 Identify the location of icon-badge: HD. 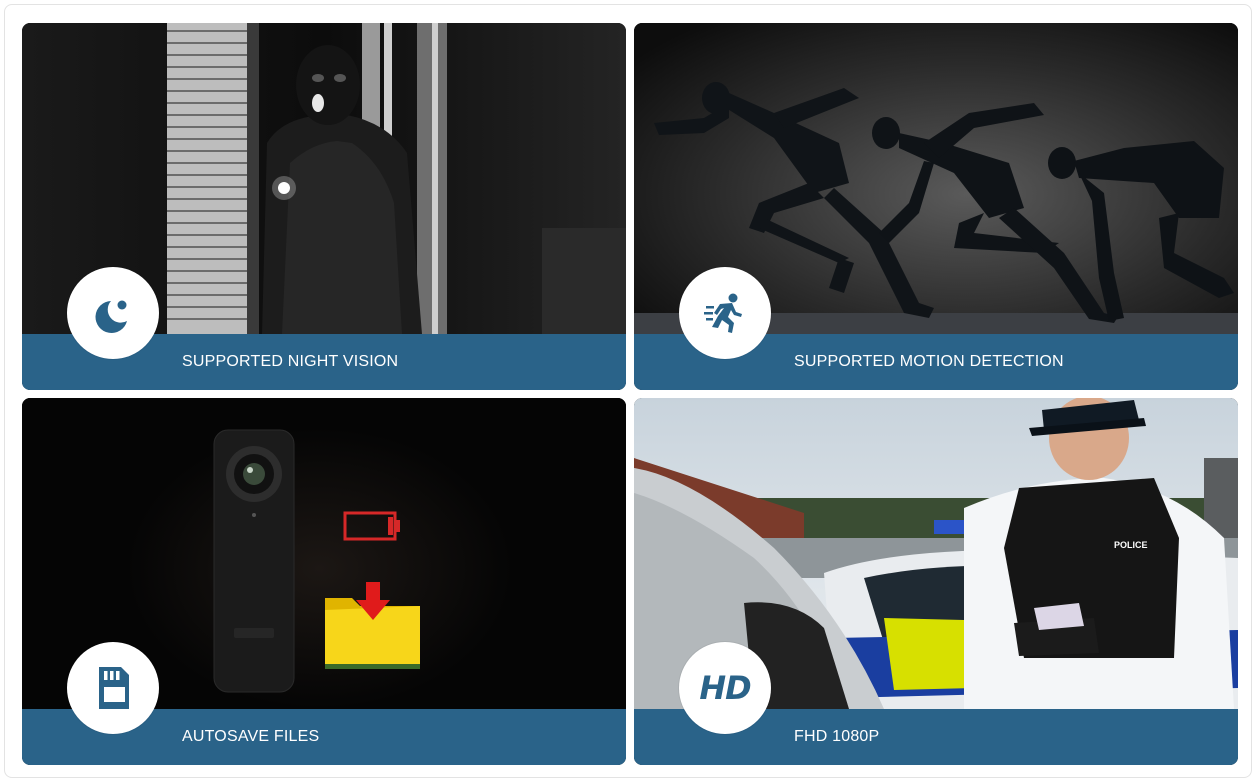
(725, 688).